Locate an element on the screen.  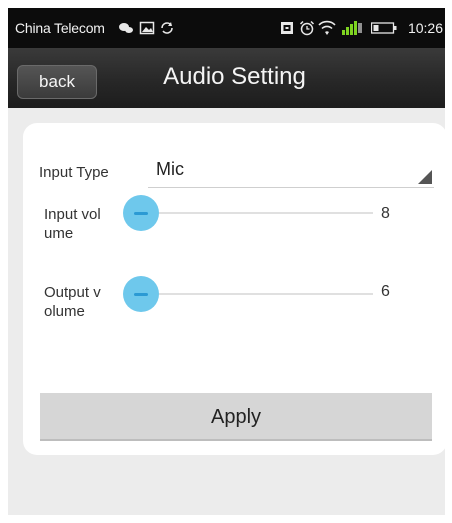
output-volume-slider is located at coordinates (248, 294).